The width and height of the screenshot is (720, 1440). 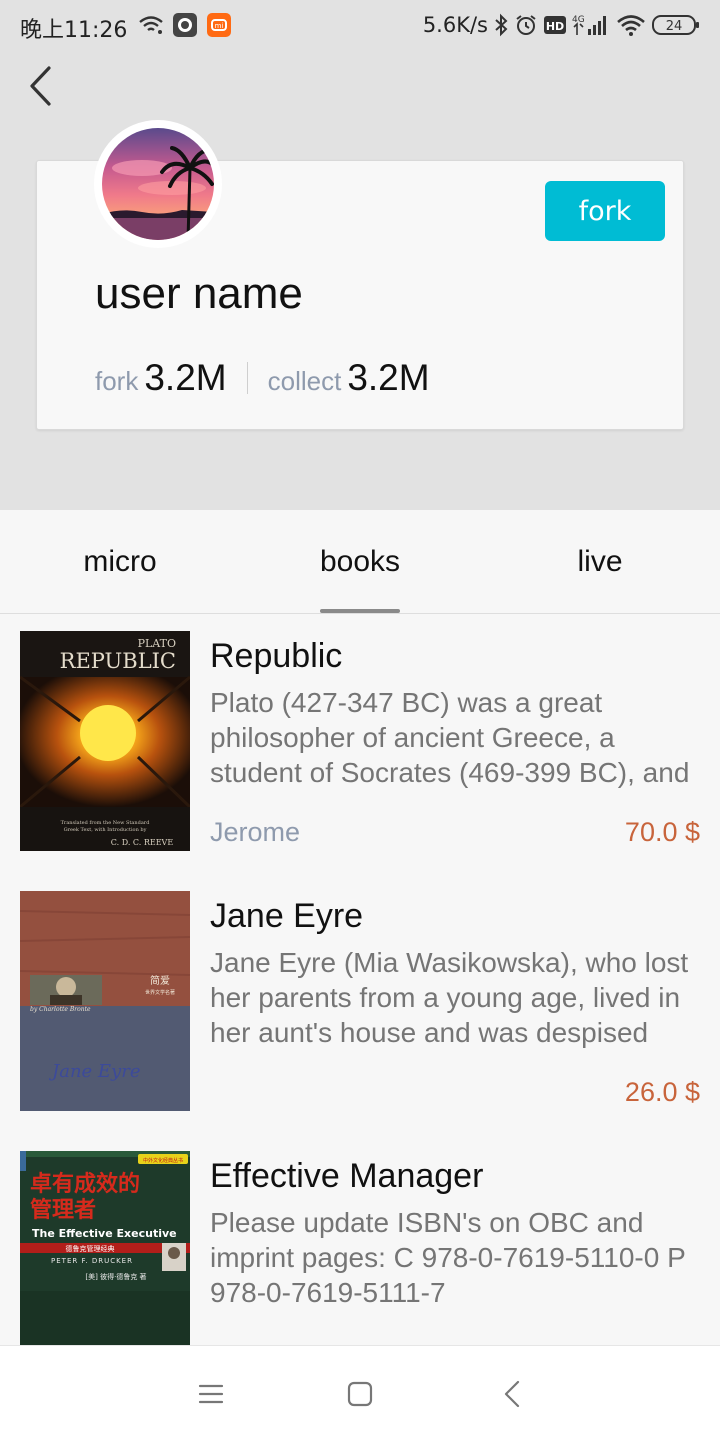 What do you see at coordinates (120, 562) in the screenshot?
I see `tab-micro: micro` at bounding box center [120, 562].